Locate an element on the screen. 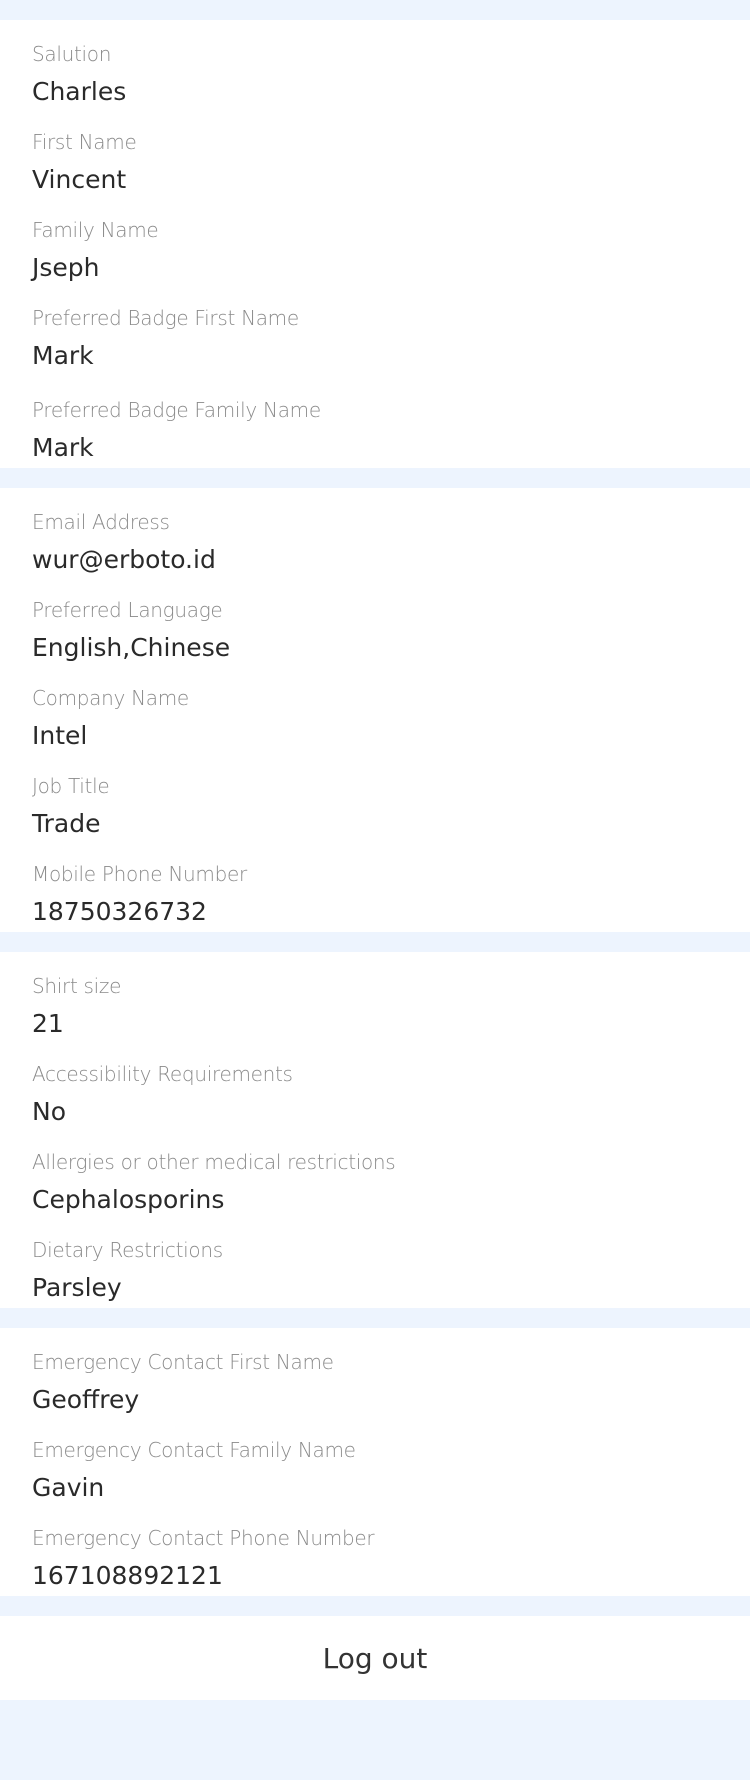 The image size is (750, 1780). field-label: Emergency Contact Phone Number is located at coordinates (203, 1538).